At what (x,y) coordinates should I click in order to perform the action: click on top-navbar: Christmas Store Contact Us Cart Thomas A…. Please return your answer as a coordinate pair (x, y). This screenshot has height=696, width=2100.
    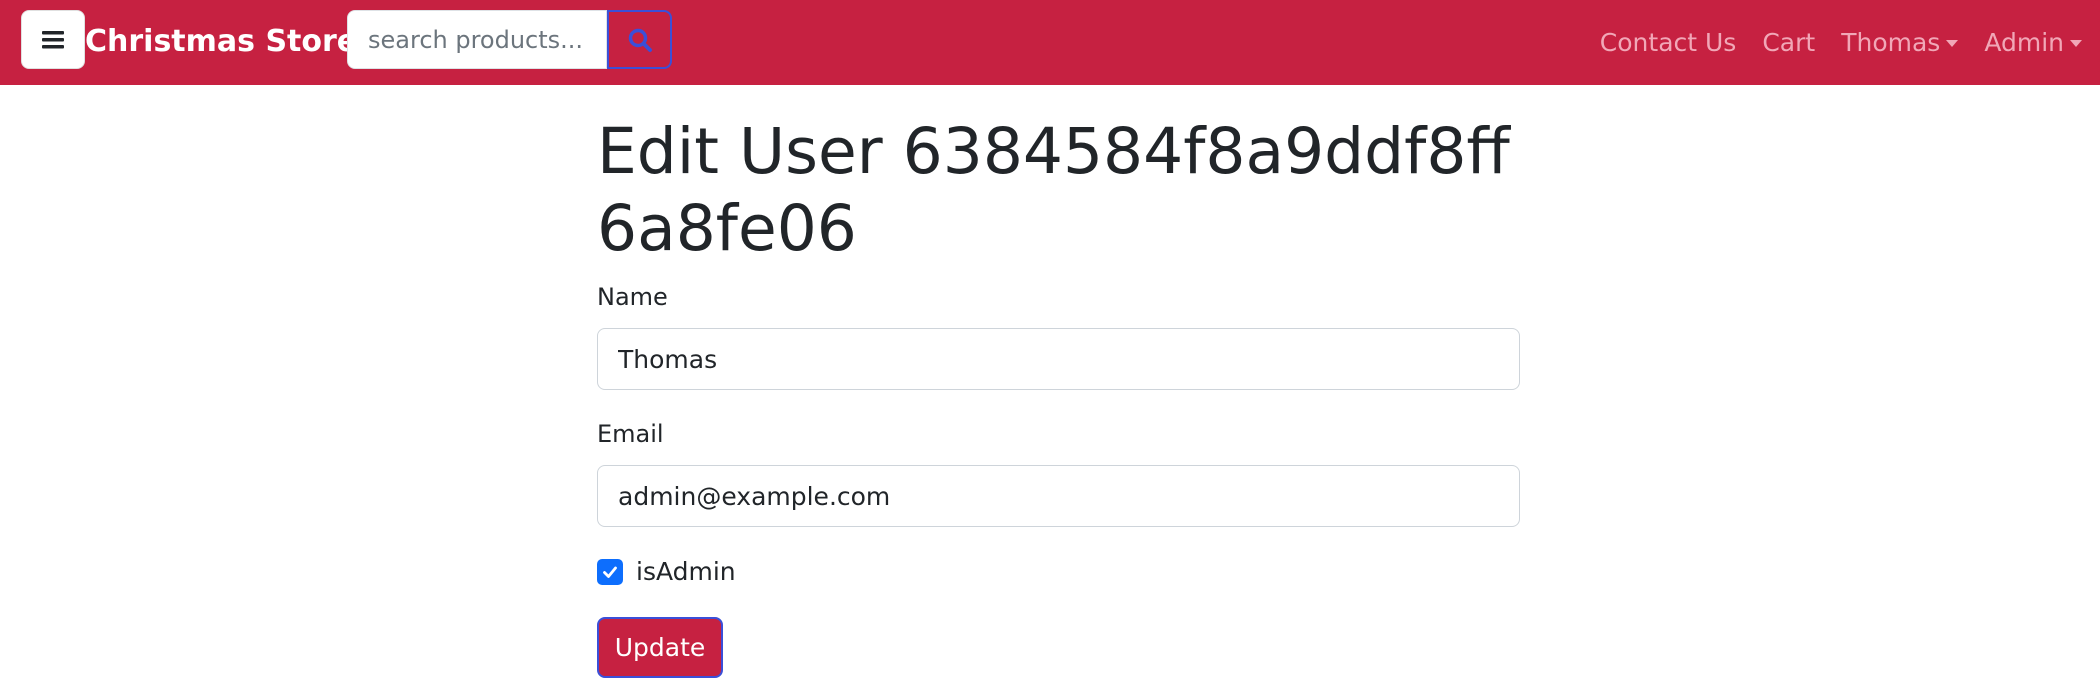
    Looking at the image, I should click on (1050, 42).